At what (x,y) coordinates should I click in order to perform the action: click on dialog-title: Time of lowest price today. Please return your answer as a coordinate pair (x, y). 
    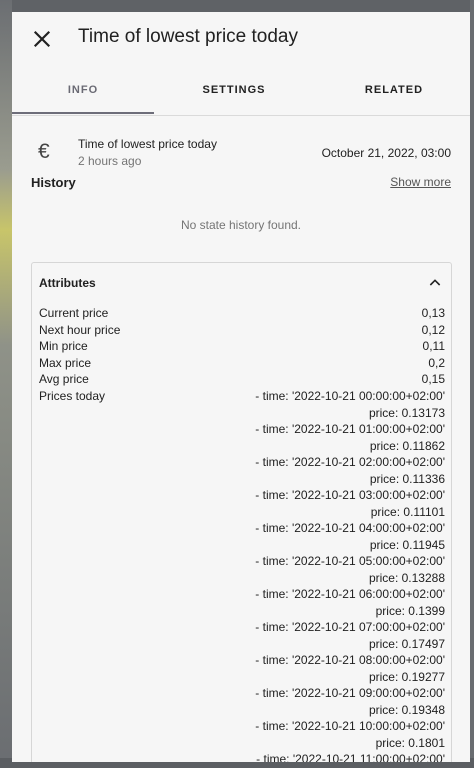
    Looking at the image, I should click on (188, 36).